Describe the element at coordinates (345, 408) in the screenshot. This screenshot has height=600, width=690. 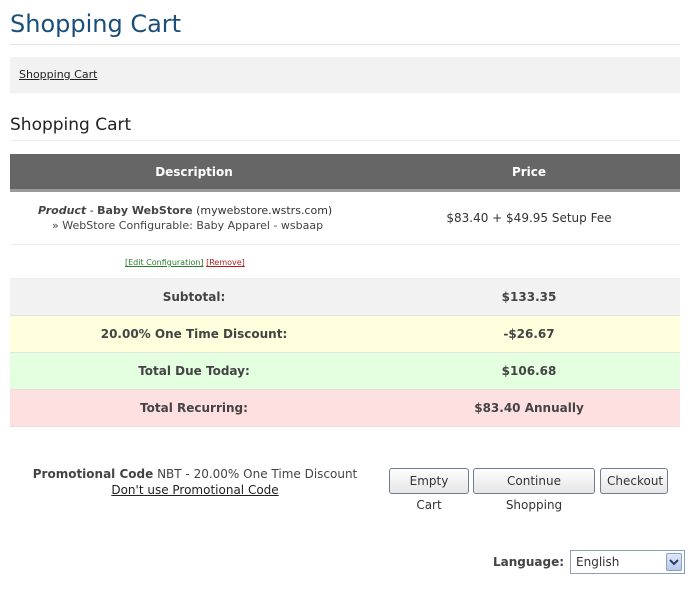
I see `total-recurring-row: Total Recurring: $83.40 Annually` at that location.